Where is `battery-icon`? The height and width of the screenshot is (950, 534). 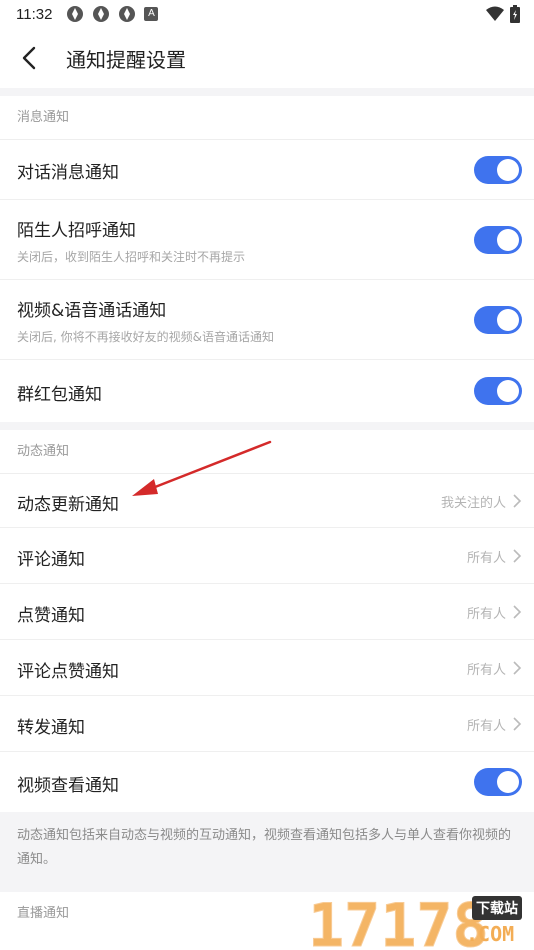 battery-icon is located at coordinates (515, 14).